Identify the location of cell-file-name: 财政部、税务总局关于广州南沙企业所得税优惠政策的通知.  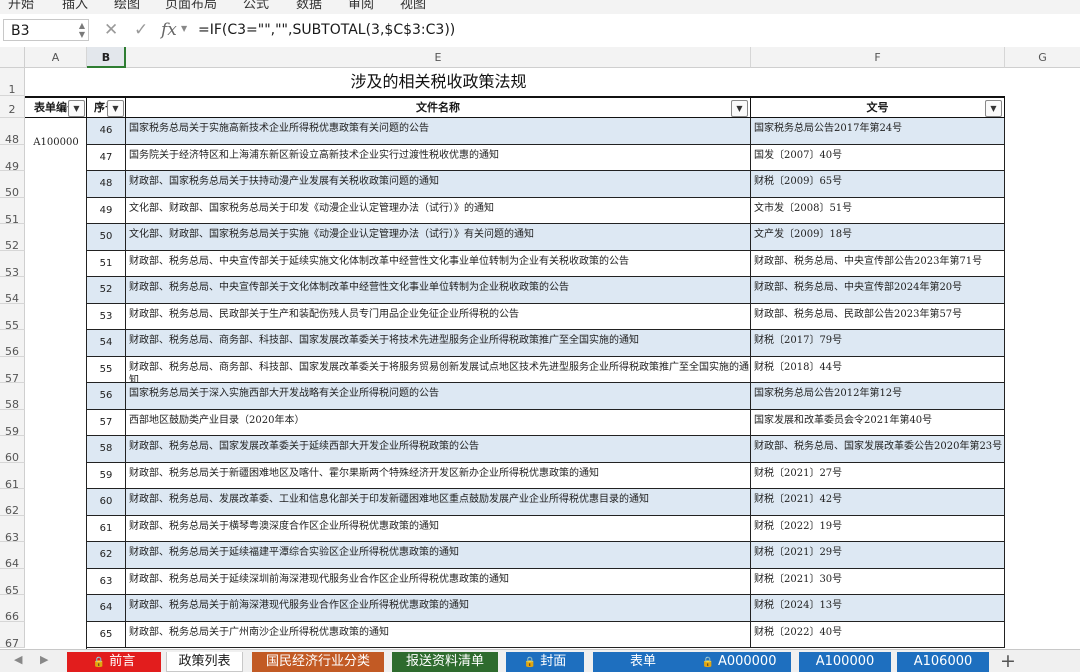
(438, 634).